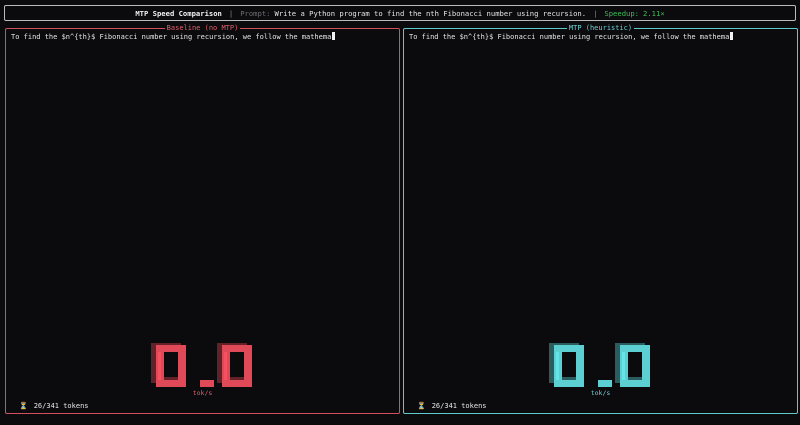 Image resolution: width=800 pixels, height=425 pixels. I want to click on baseline-rate-display, so click(202, 364).